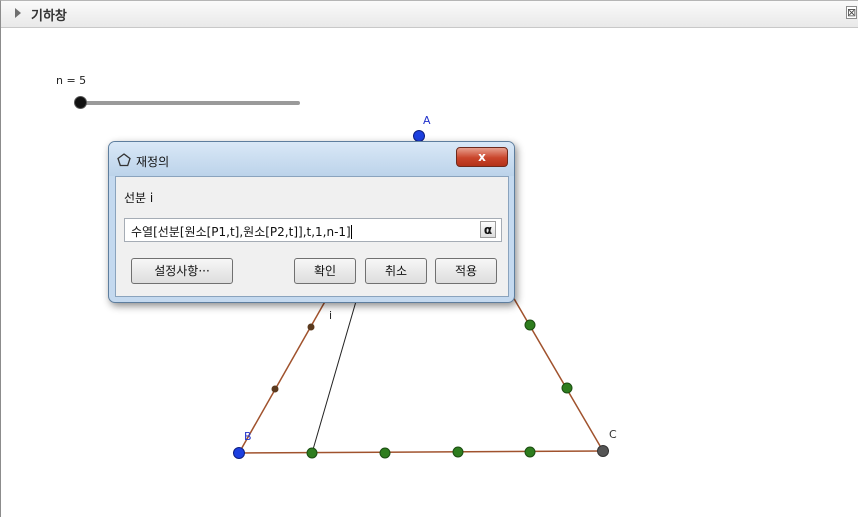  I want to click on definition-input-text: 수열[선분[원소[P1,t],원소[P2,t]],t,1,n-1], so click(241, 232).